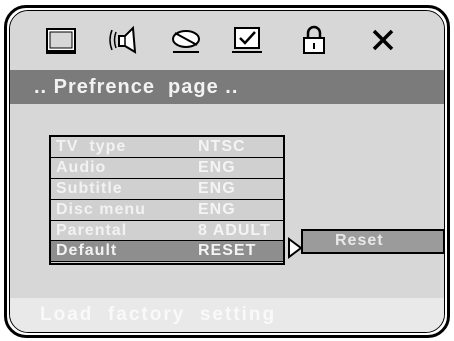  I want to click on menu-item-tv-type: TV type NTSC, so click(167, 147).